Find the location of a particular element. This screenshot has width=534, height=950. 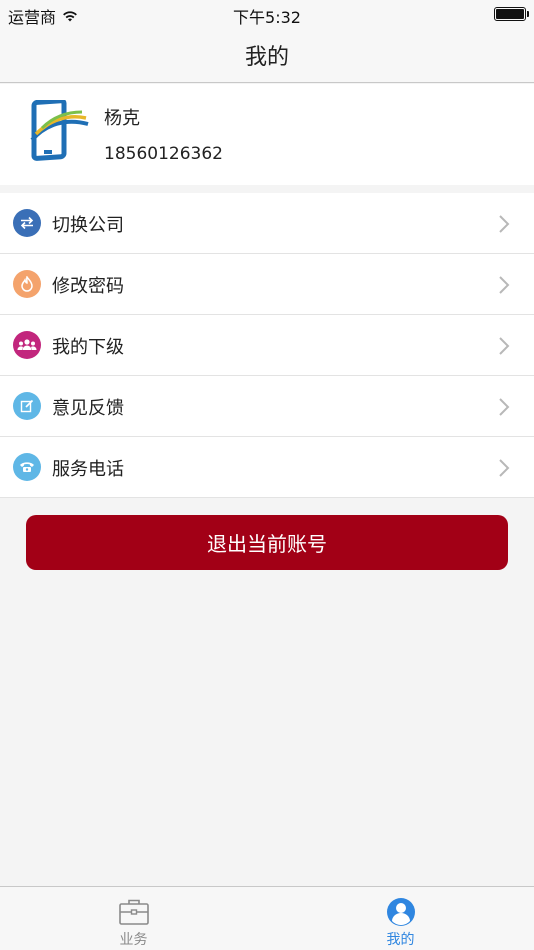

menu-item-label: 意见反馈 is located at coordinates (88, 408).